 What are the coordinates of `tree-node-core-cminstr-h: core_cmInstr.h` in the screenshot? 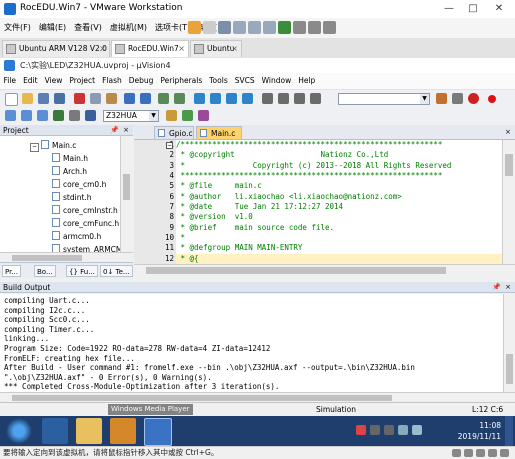 It's located at (85, 211).